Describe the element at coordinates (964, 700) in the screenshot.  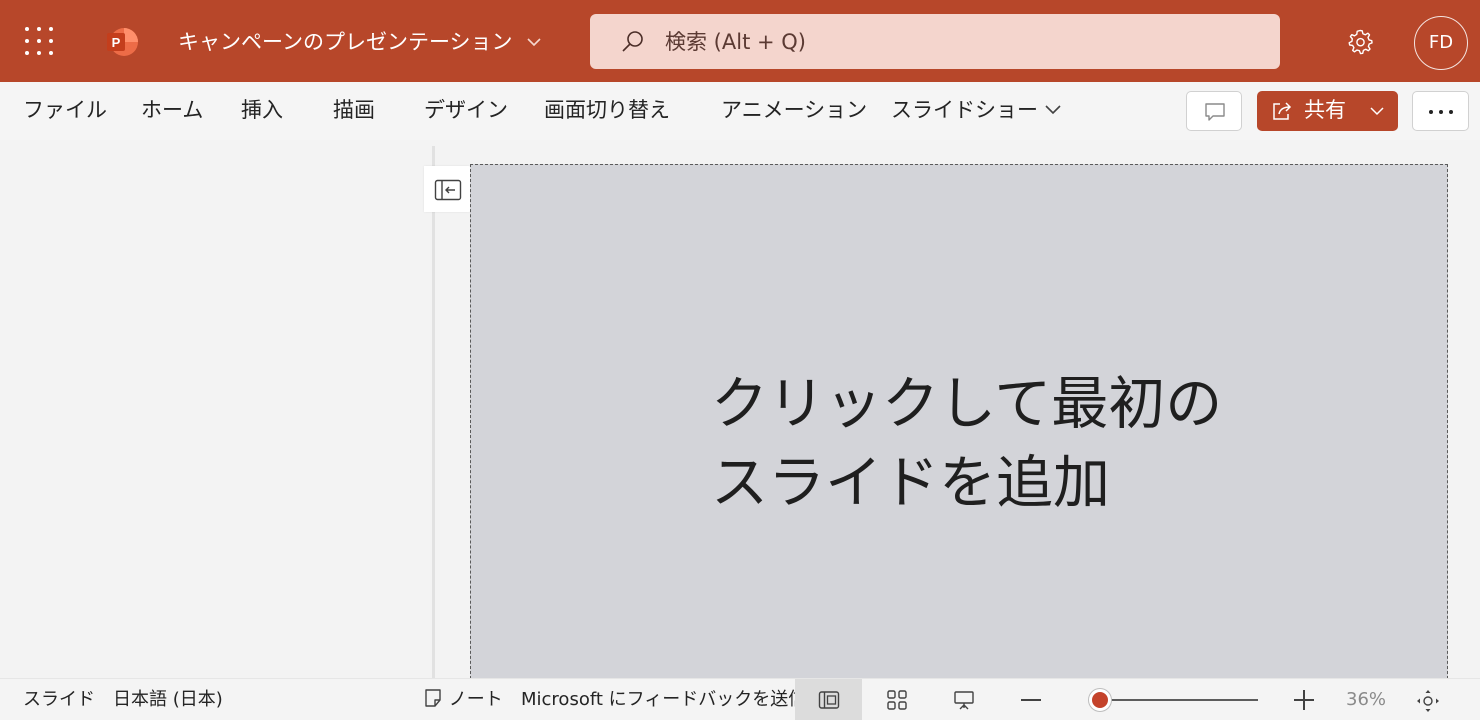
I see `reading-view-icon` at that location.